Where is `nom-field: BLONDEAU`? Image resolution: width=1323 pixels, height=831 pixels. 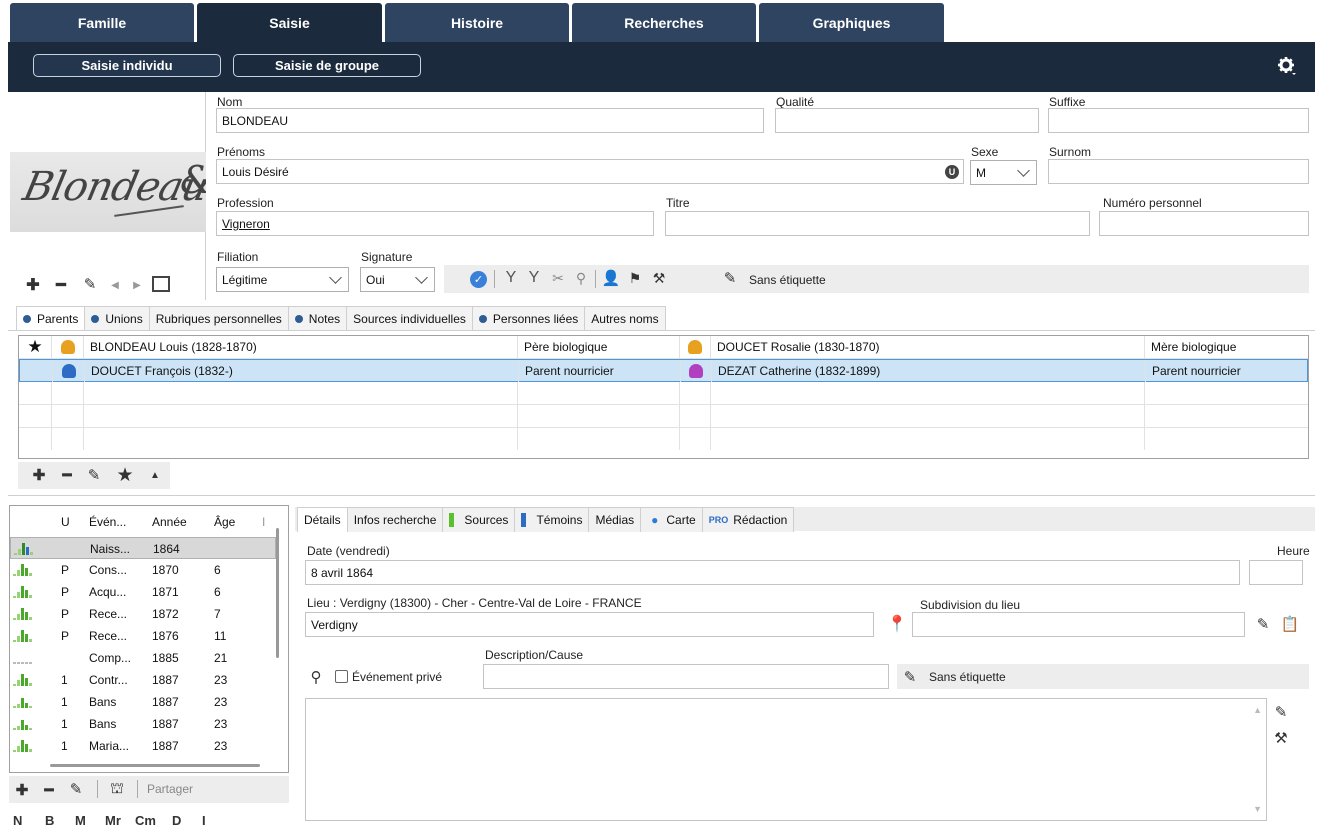 nom-field: BLONDEAU is located at coordinates (490, 120).